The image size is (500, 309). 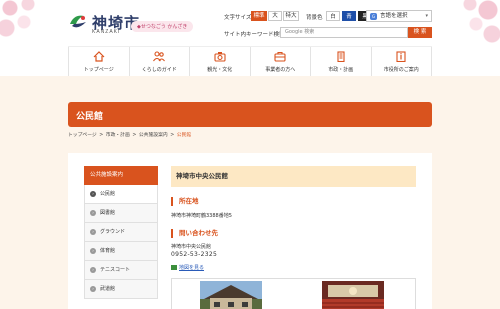 I want to click on chevron-down-icon: ▾, so click(x=426, y=16).